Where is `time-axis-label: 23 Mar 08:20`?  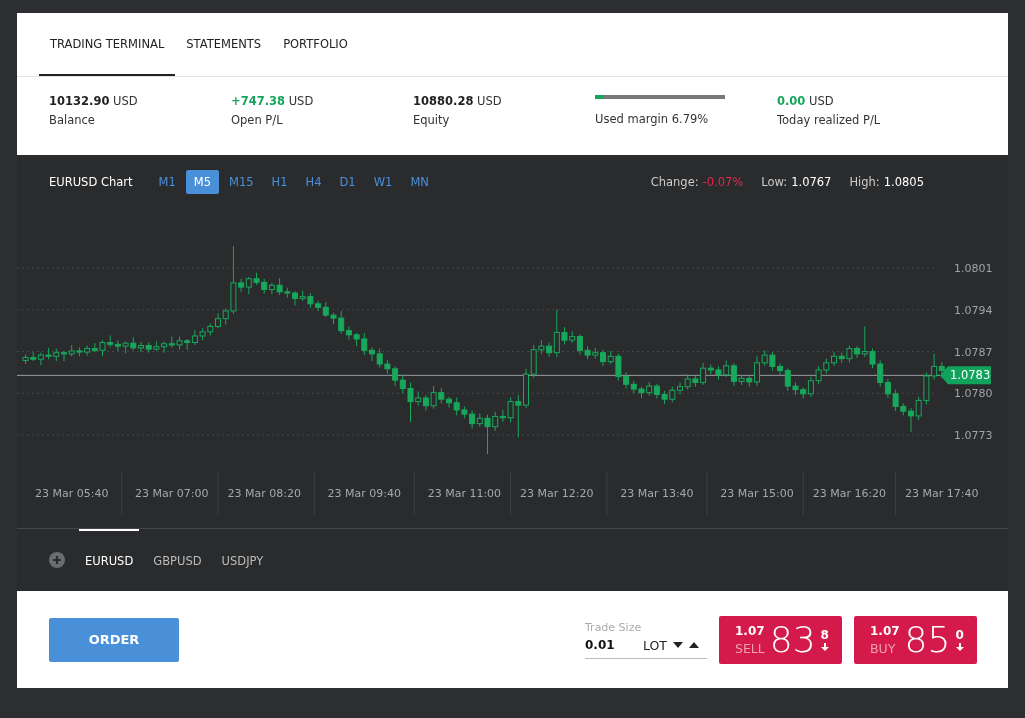 time-axis-label: 23 Mar 08:20 is located at coordinates (264, 493).